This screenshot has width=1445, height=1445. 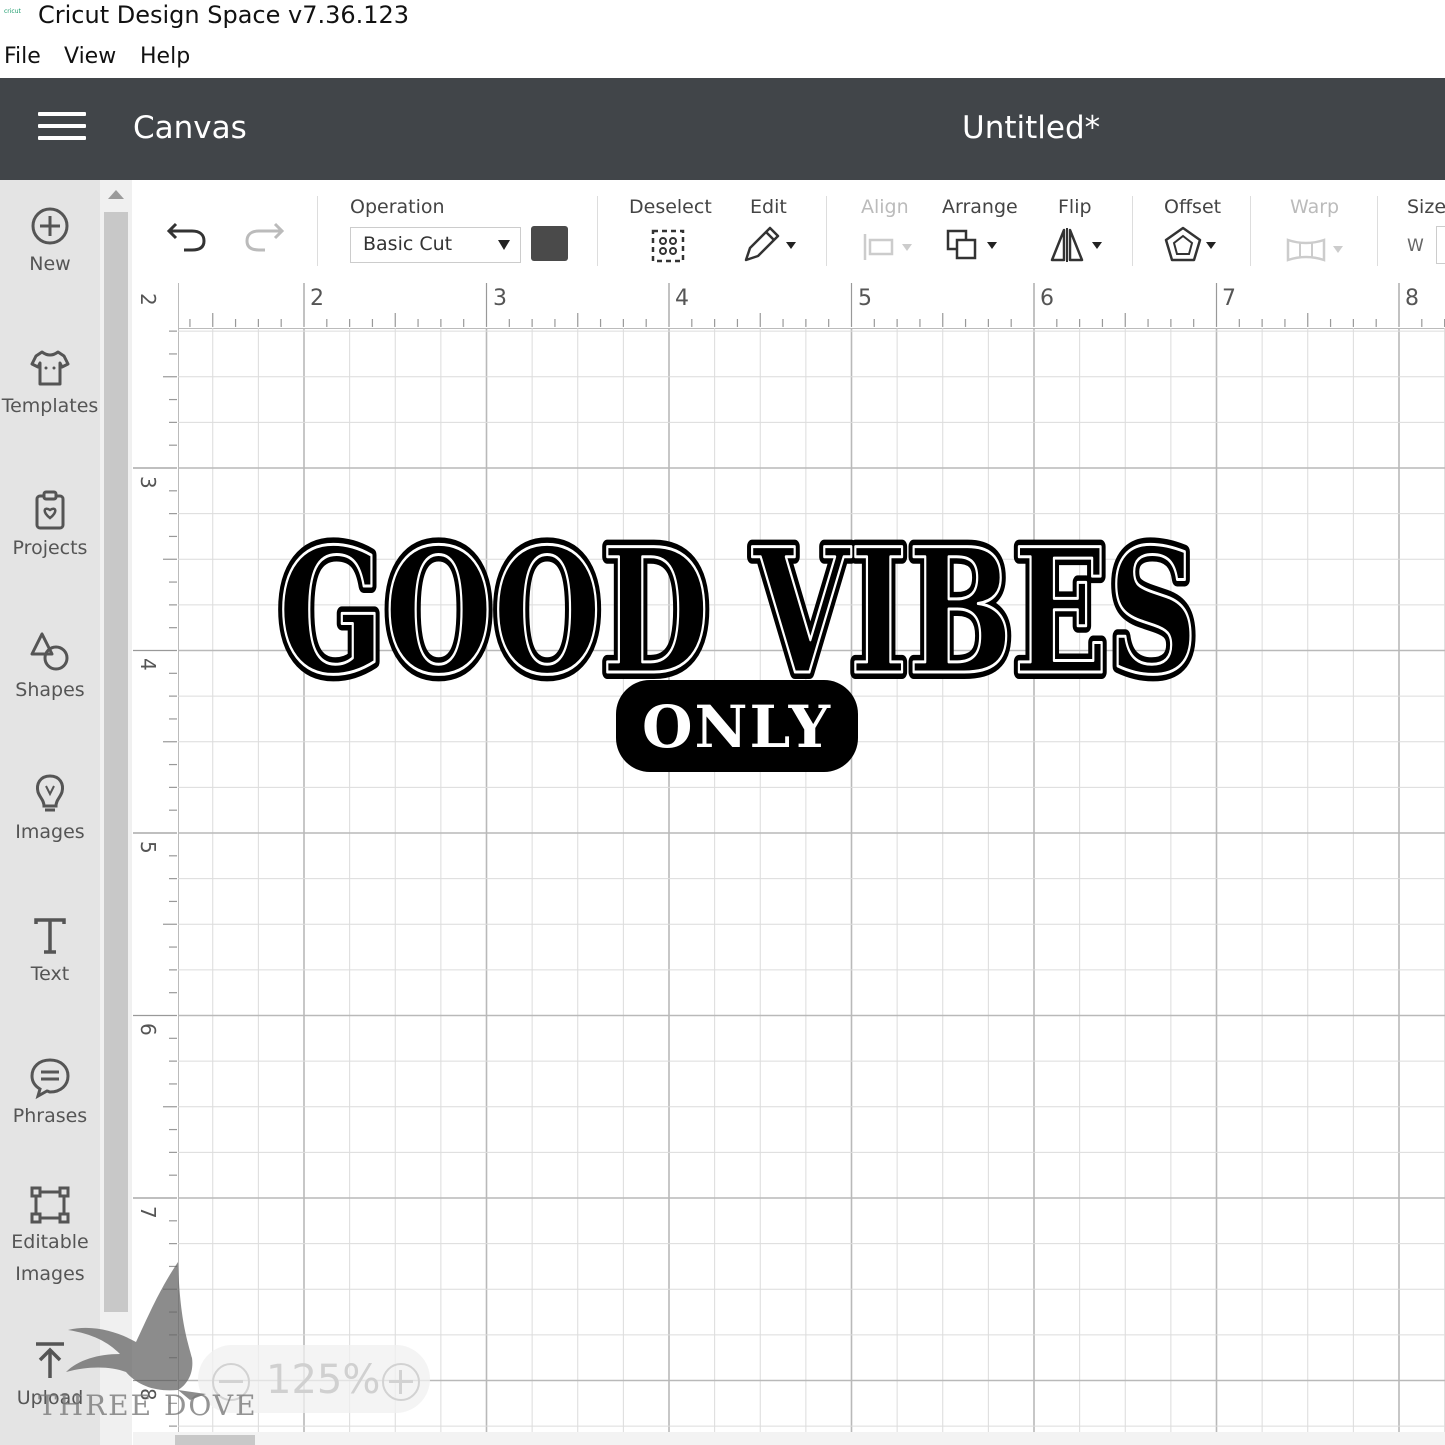 What do you see at coordinates (737, 727) in the screenshot?
I see `design-line-2: ONLY` at bounding box center [737, 727].